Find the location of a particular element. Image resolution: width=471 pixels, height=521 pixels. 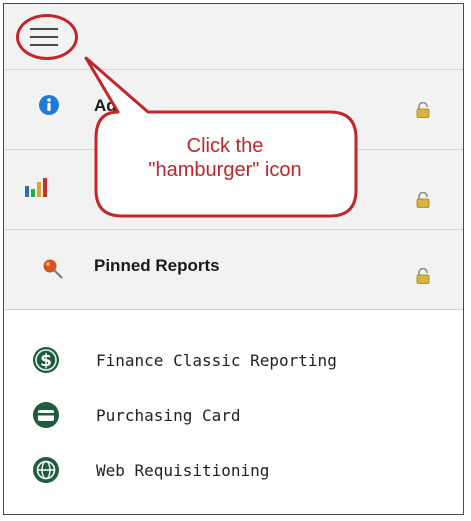

bar-chart-icon is located at coordinates (36, 187).